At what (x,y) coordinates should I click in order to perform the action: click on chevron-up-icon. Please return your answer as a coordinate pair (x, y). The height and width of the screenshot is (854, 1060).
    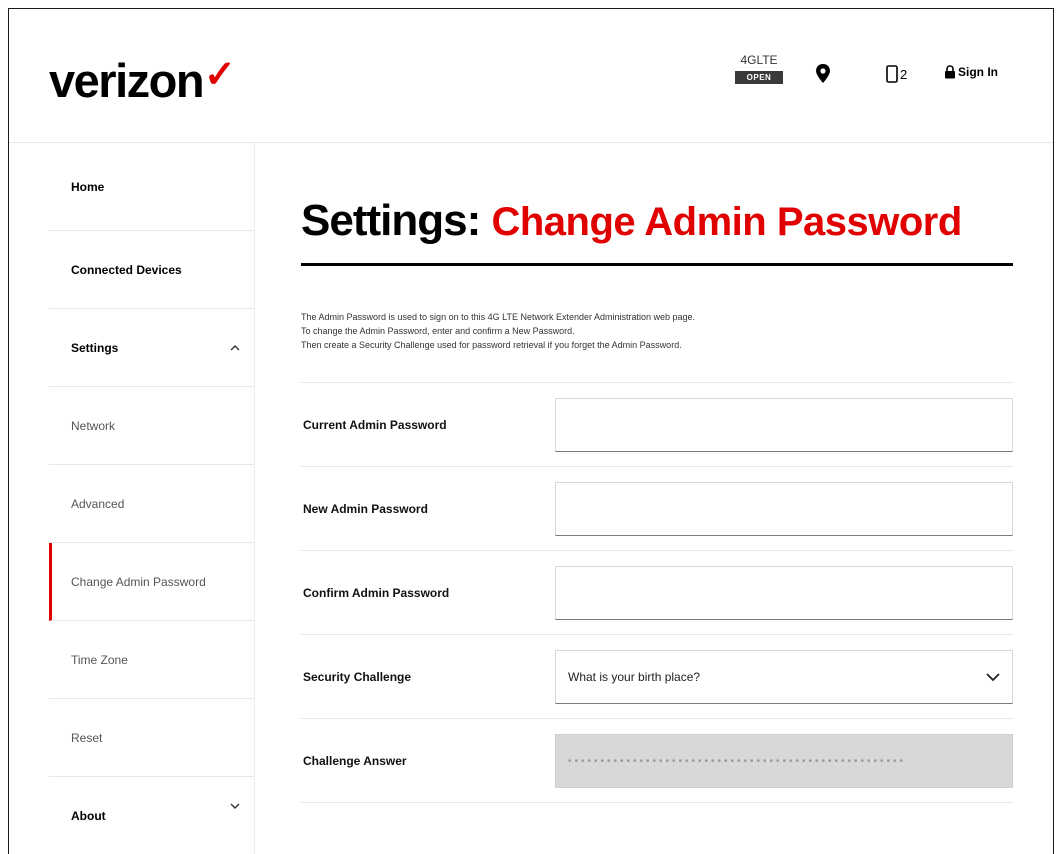
    Looking at the image, I should click on (235, 347).